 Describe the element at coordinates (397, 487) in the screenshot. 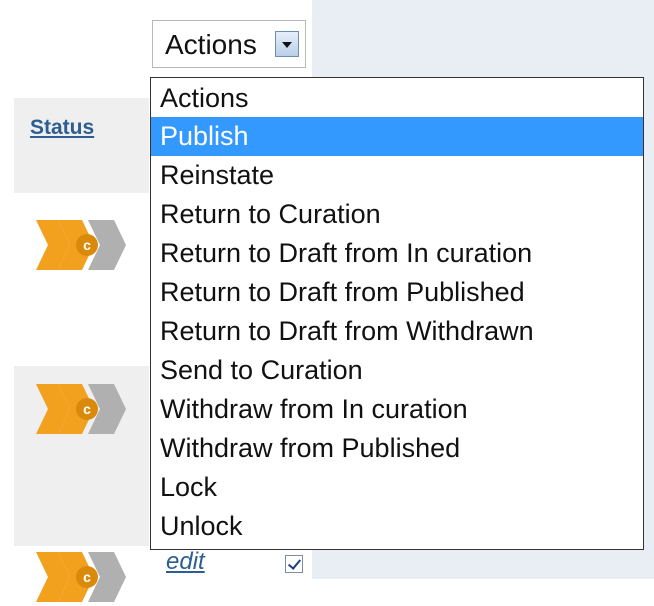

I see `dropdown-option-lock: Lock` at that location.